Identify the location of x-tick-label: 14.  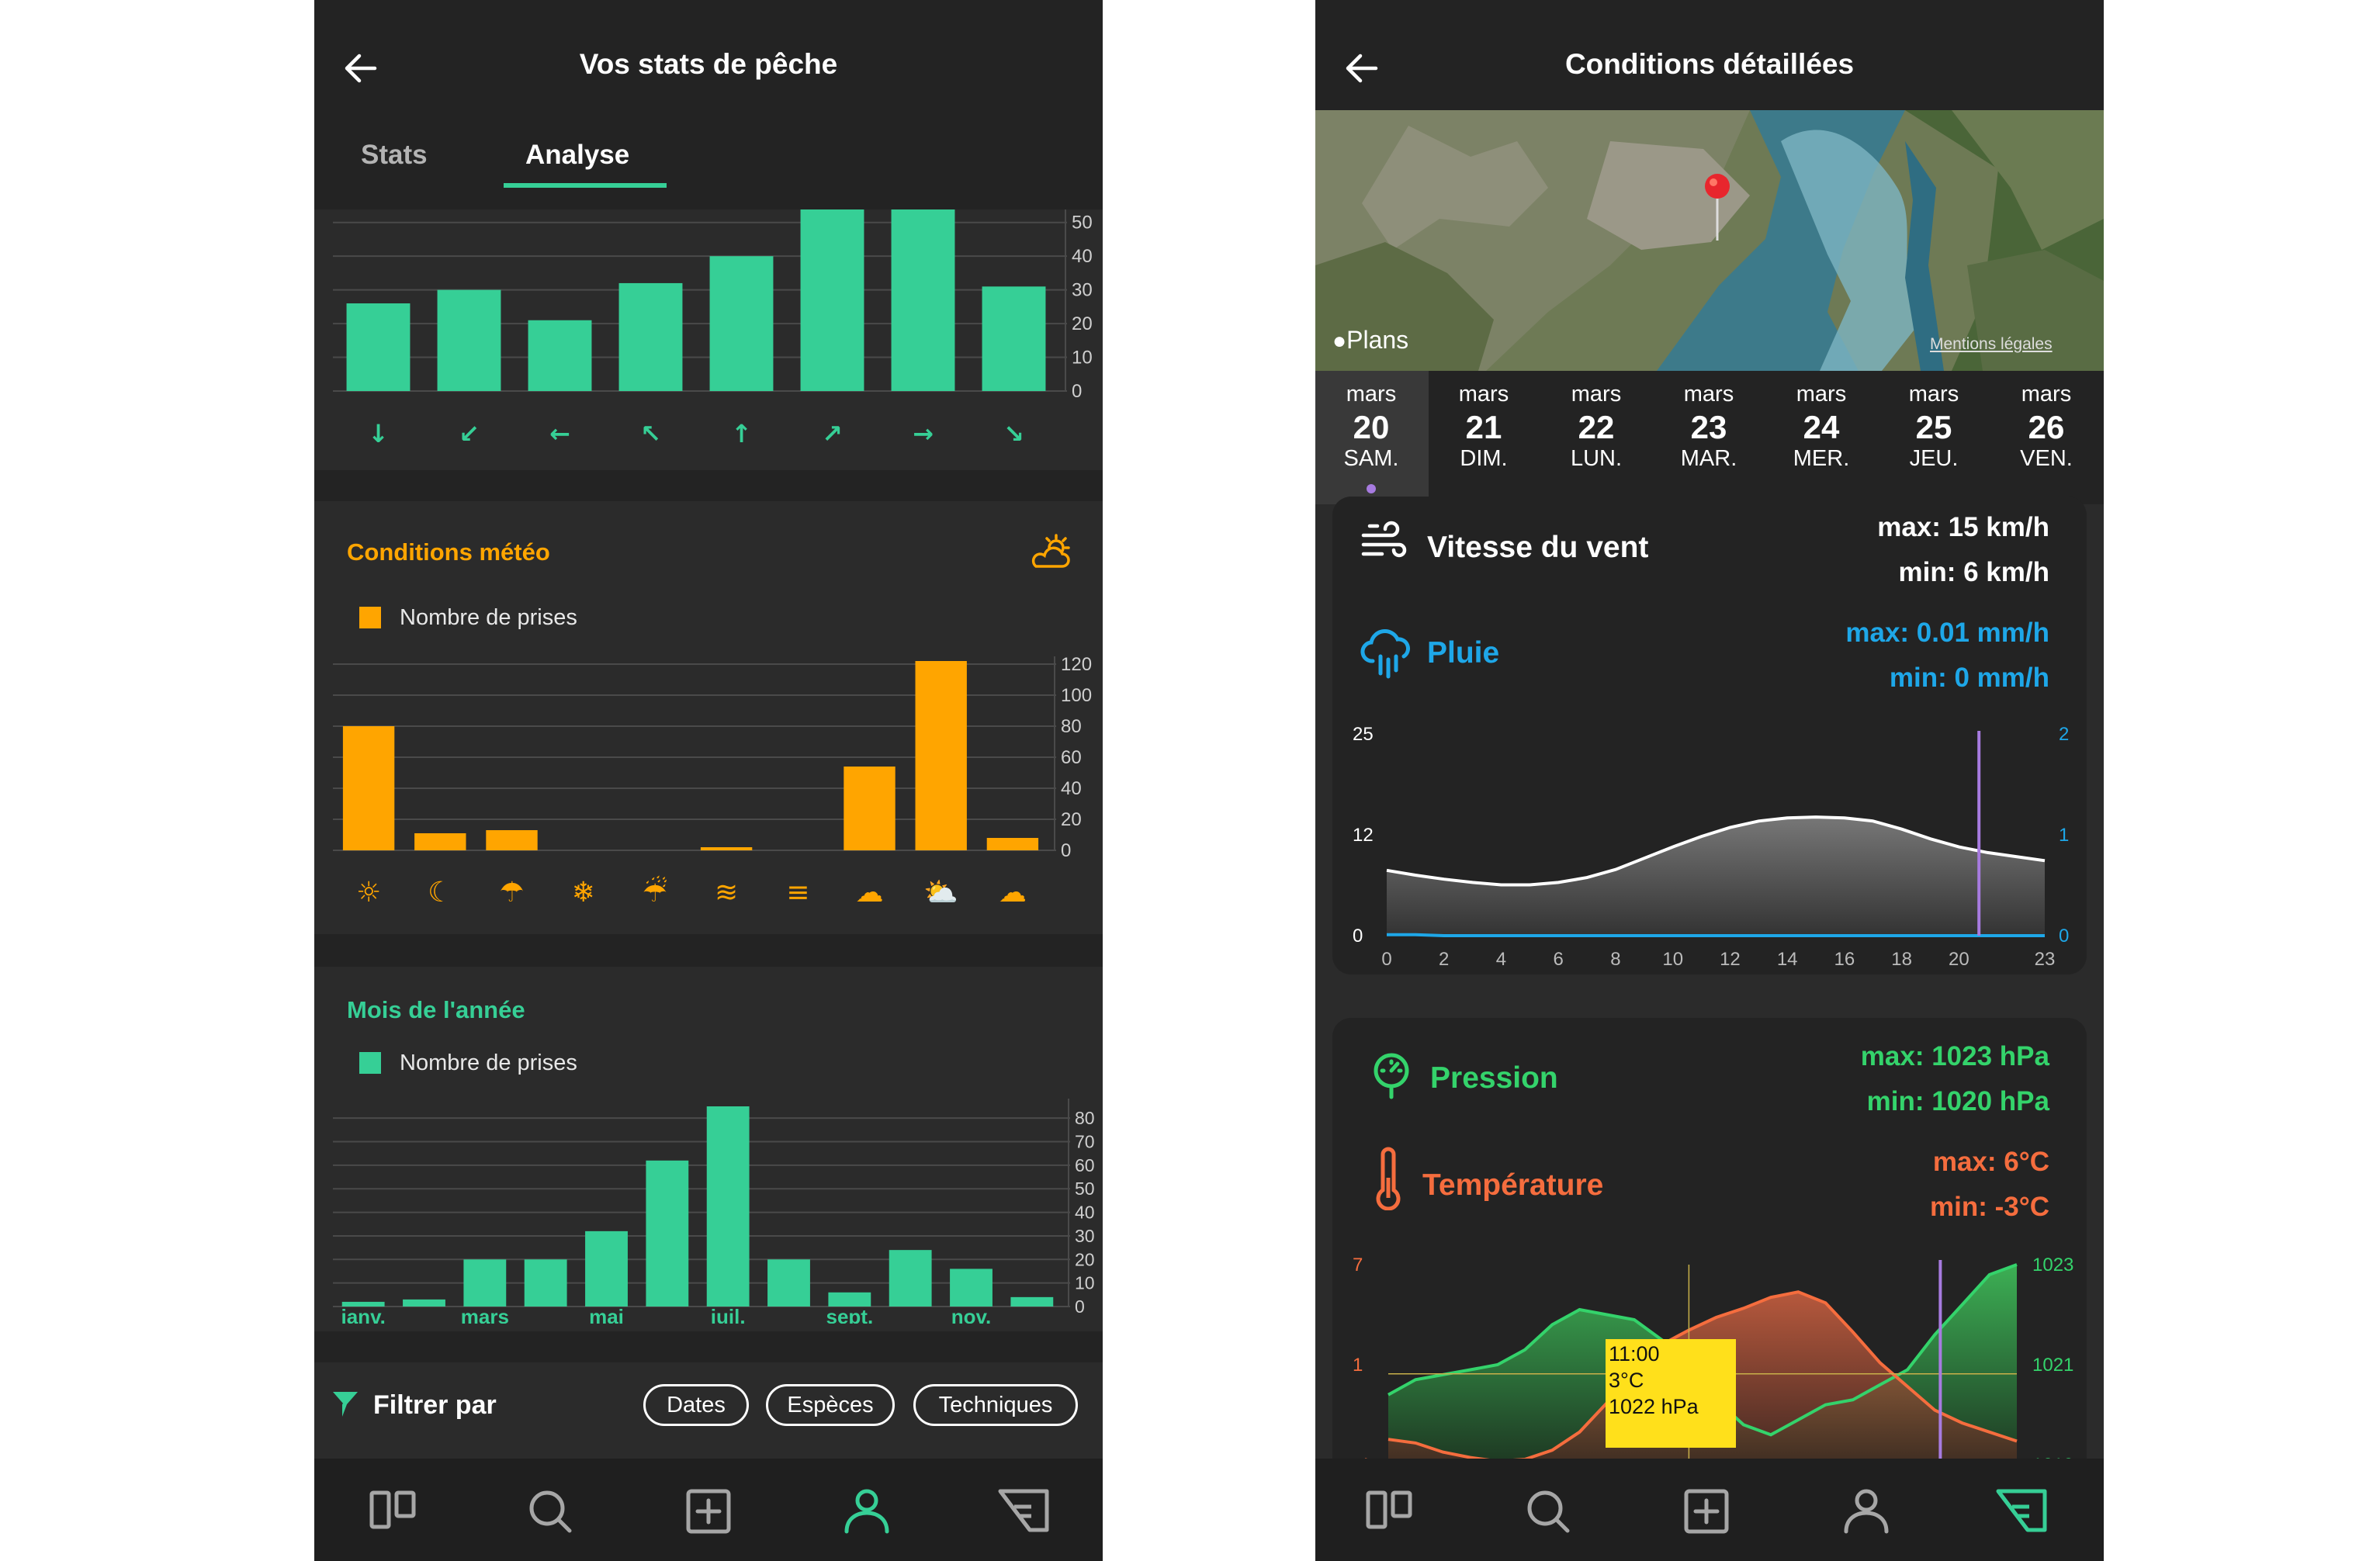
(1787, 959).